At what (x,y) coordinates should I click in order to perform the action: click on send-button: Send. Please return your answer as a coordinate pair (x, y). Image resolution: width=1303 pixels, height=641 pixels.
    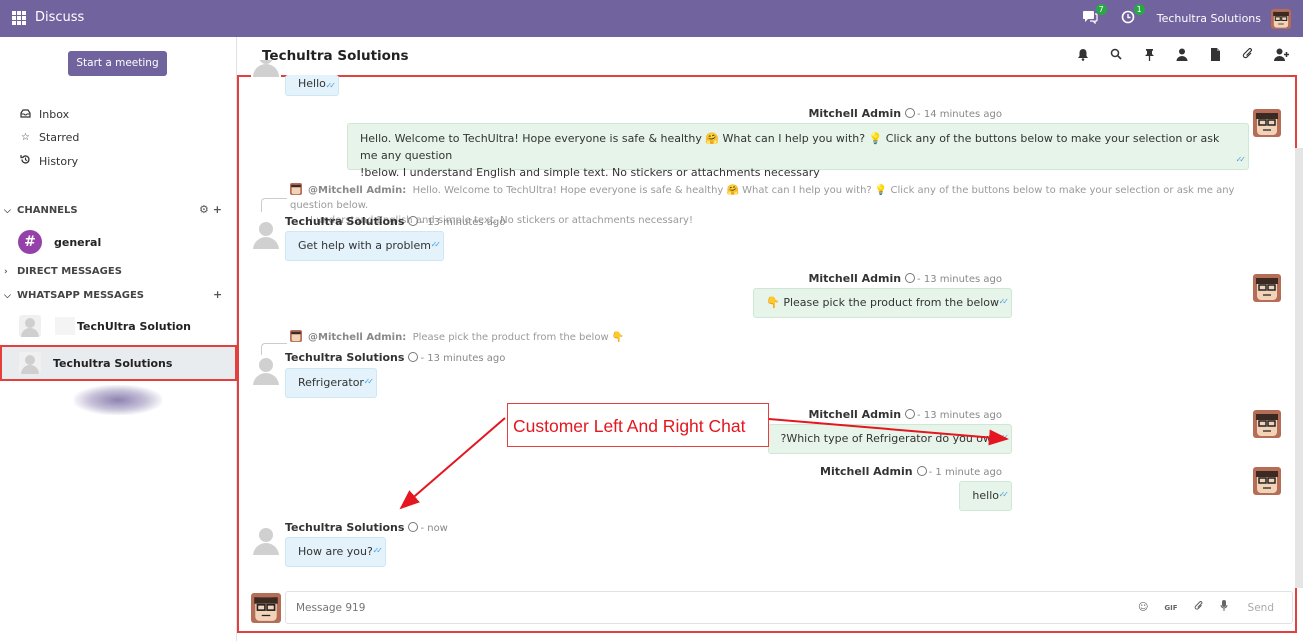
    Looking at the image, I should click on (1261, 608).